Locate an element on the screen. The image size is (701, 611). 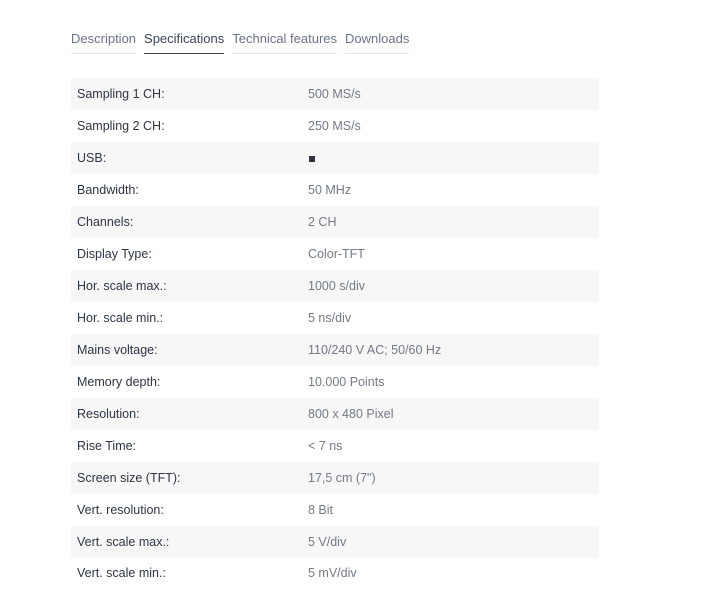
spec-row: Hor. scale min.: 5 ns/div is located at coordinates (335, 318).